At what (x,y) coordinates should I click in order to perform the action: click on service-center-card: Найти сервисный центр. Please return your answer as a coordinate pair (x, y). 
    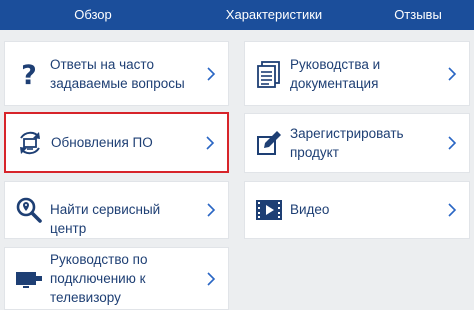
    Looking at the image, I should click on (116, 210).